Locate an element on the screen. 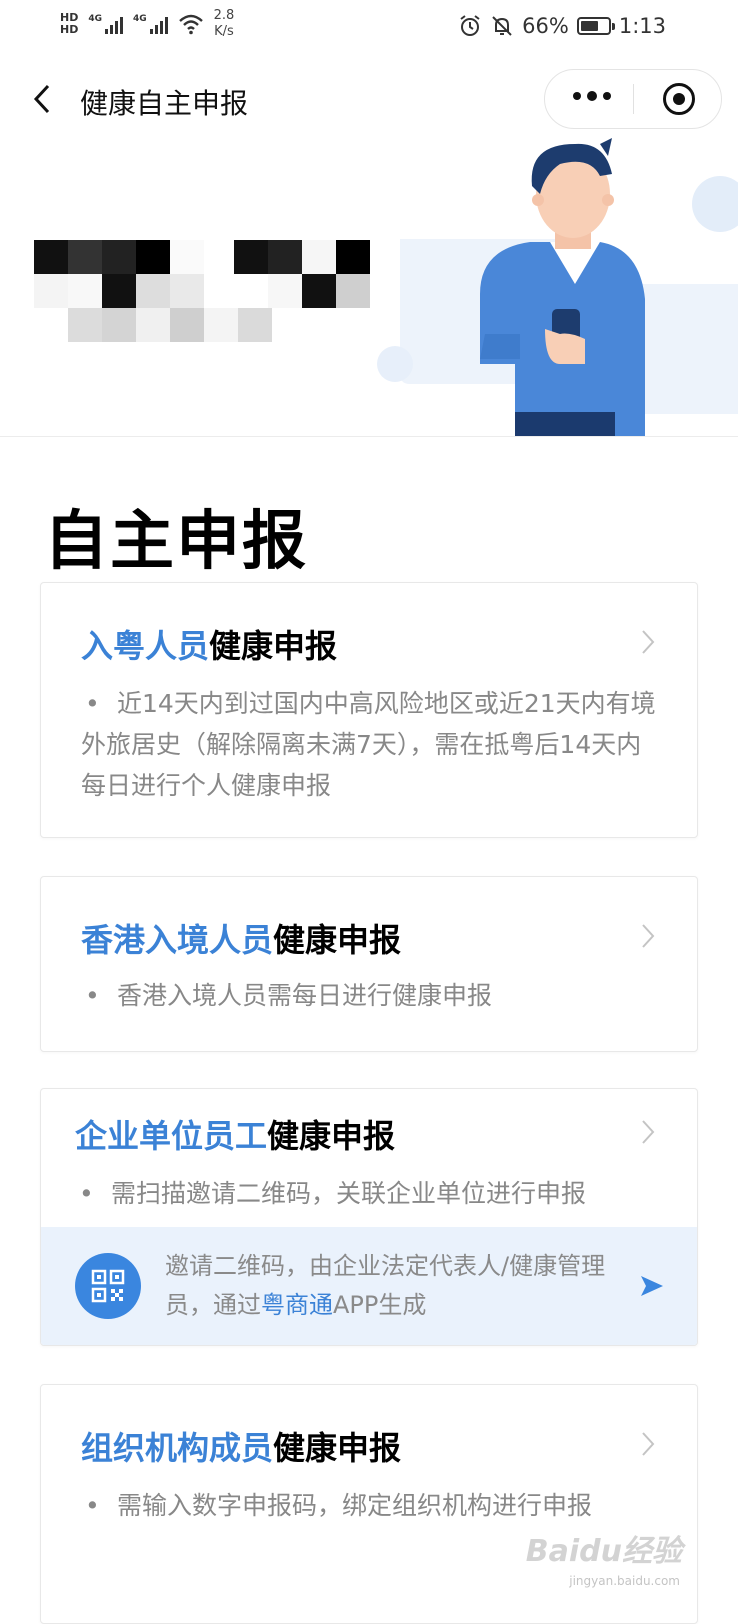 Image resolution: width=738 pixels, height=1624 pixels. miniprogram-capsule is located at coordinates (633, 99).